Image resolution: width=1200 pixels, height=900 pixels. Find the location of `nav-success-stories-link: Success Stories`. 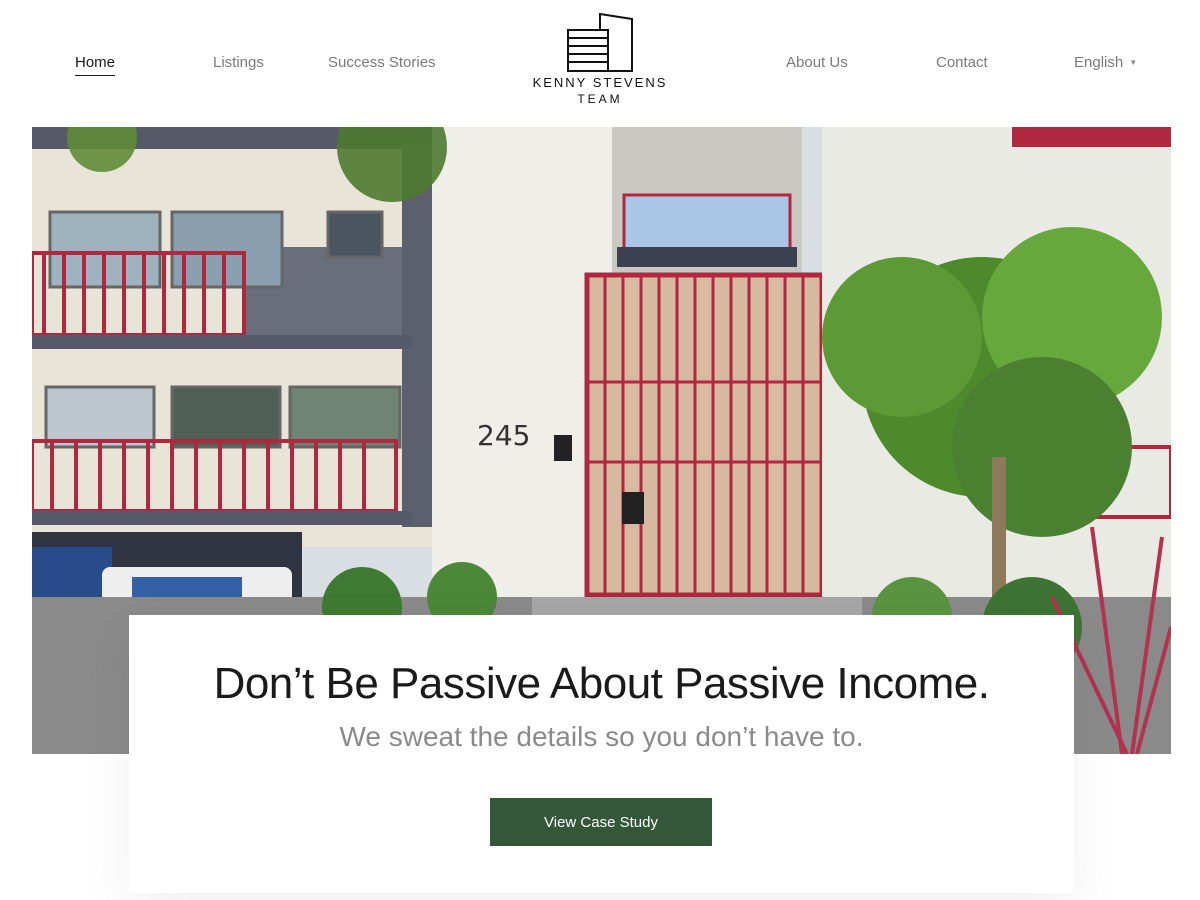

nav-success-stories-link: Success Stories is located at coordinates (382, 62).